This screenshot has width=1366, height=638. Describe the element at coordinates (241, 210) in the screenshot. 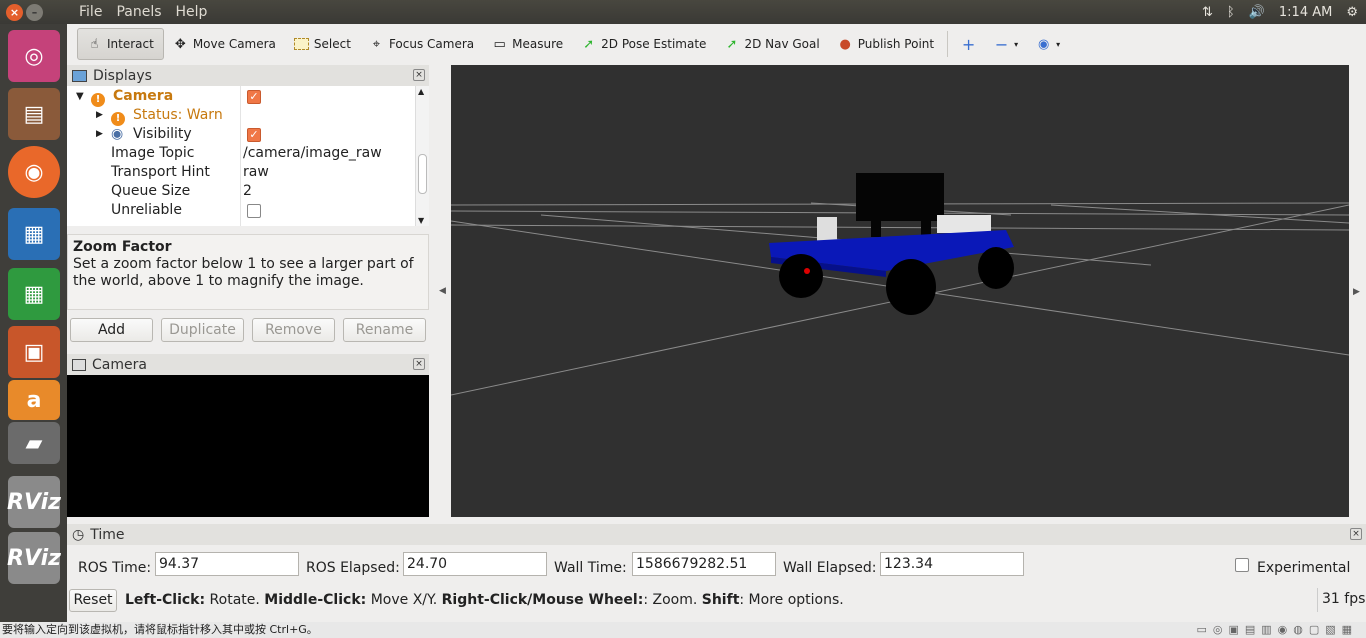

I see `tree-row-unreliable: Unreliable` at that location.